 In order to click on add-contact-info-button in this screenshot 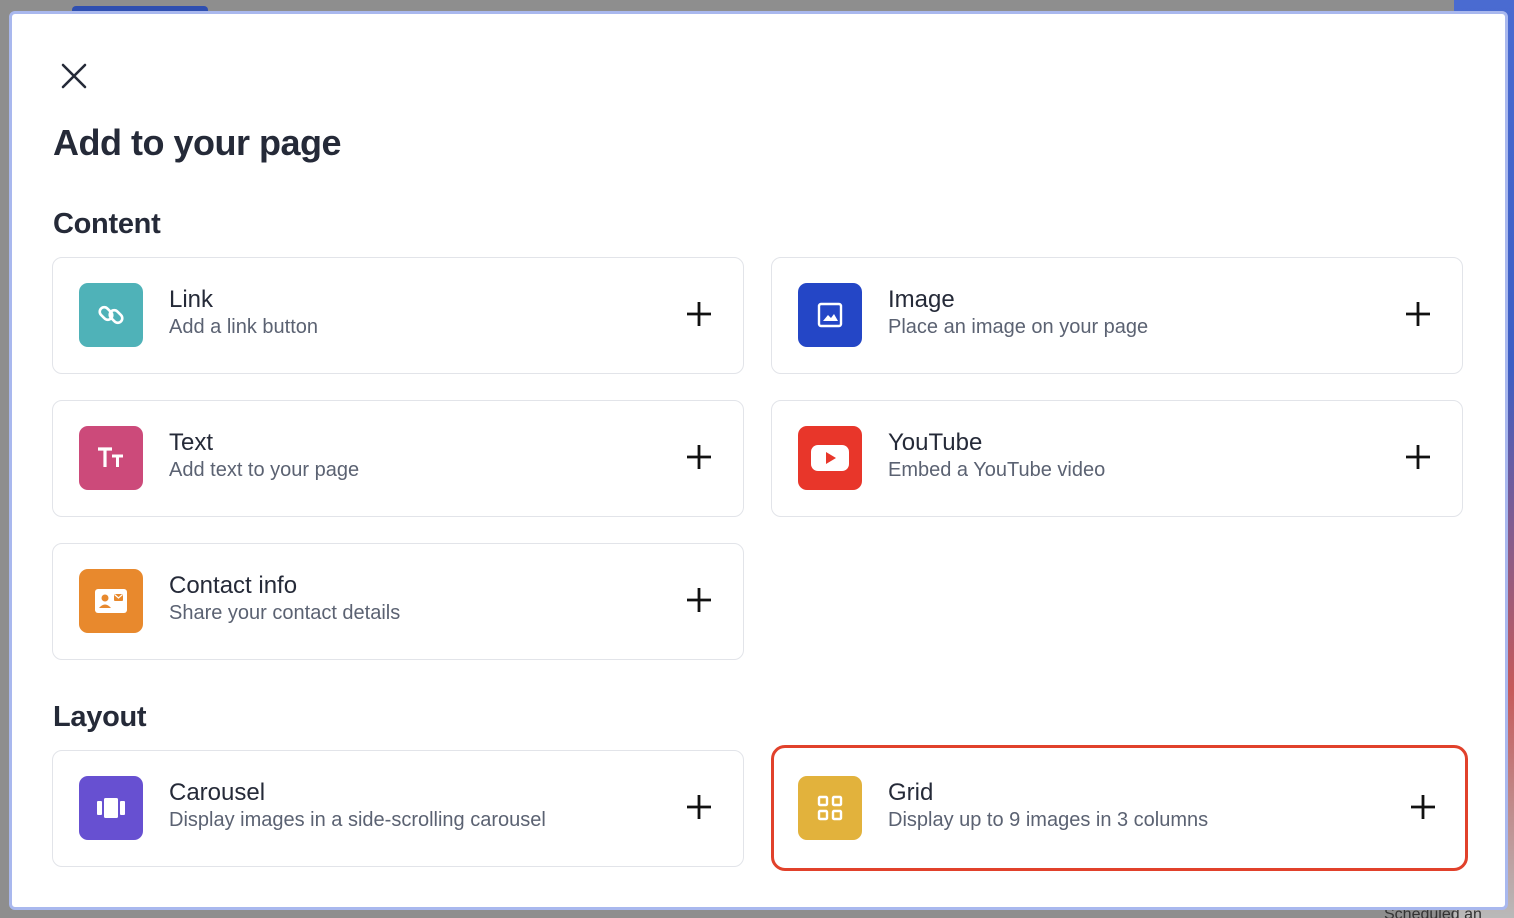, I will do `click(699, 600)`.